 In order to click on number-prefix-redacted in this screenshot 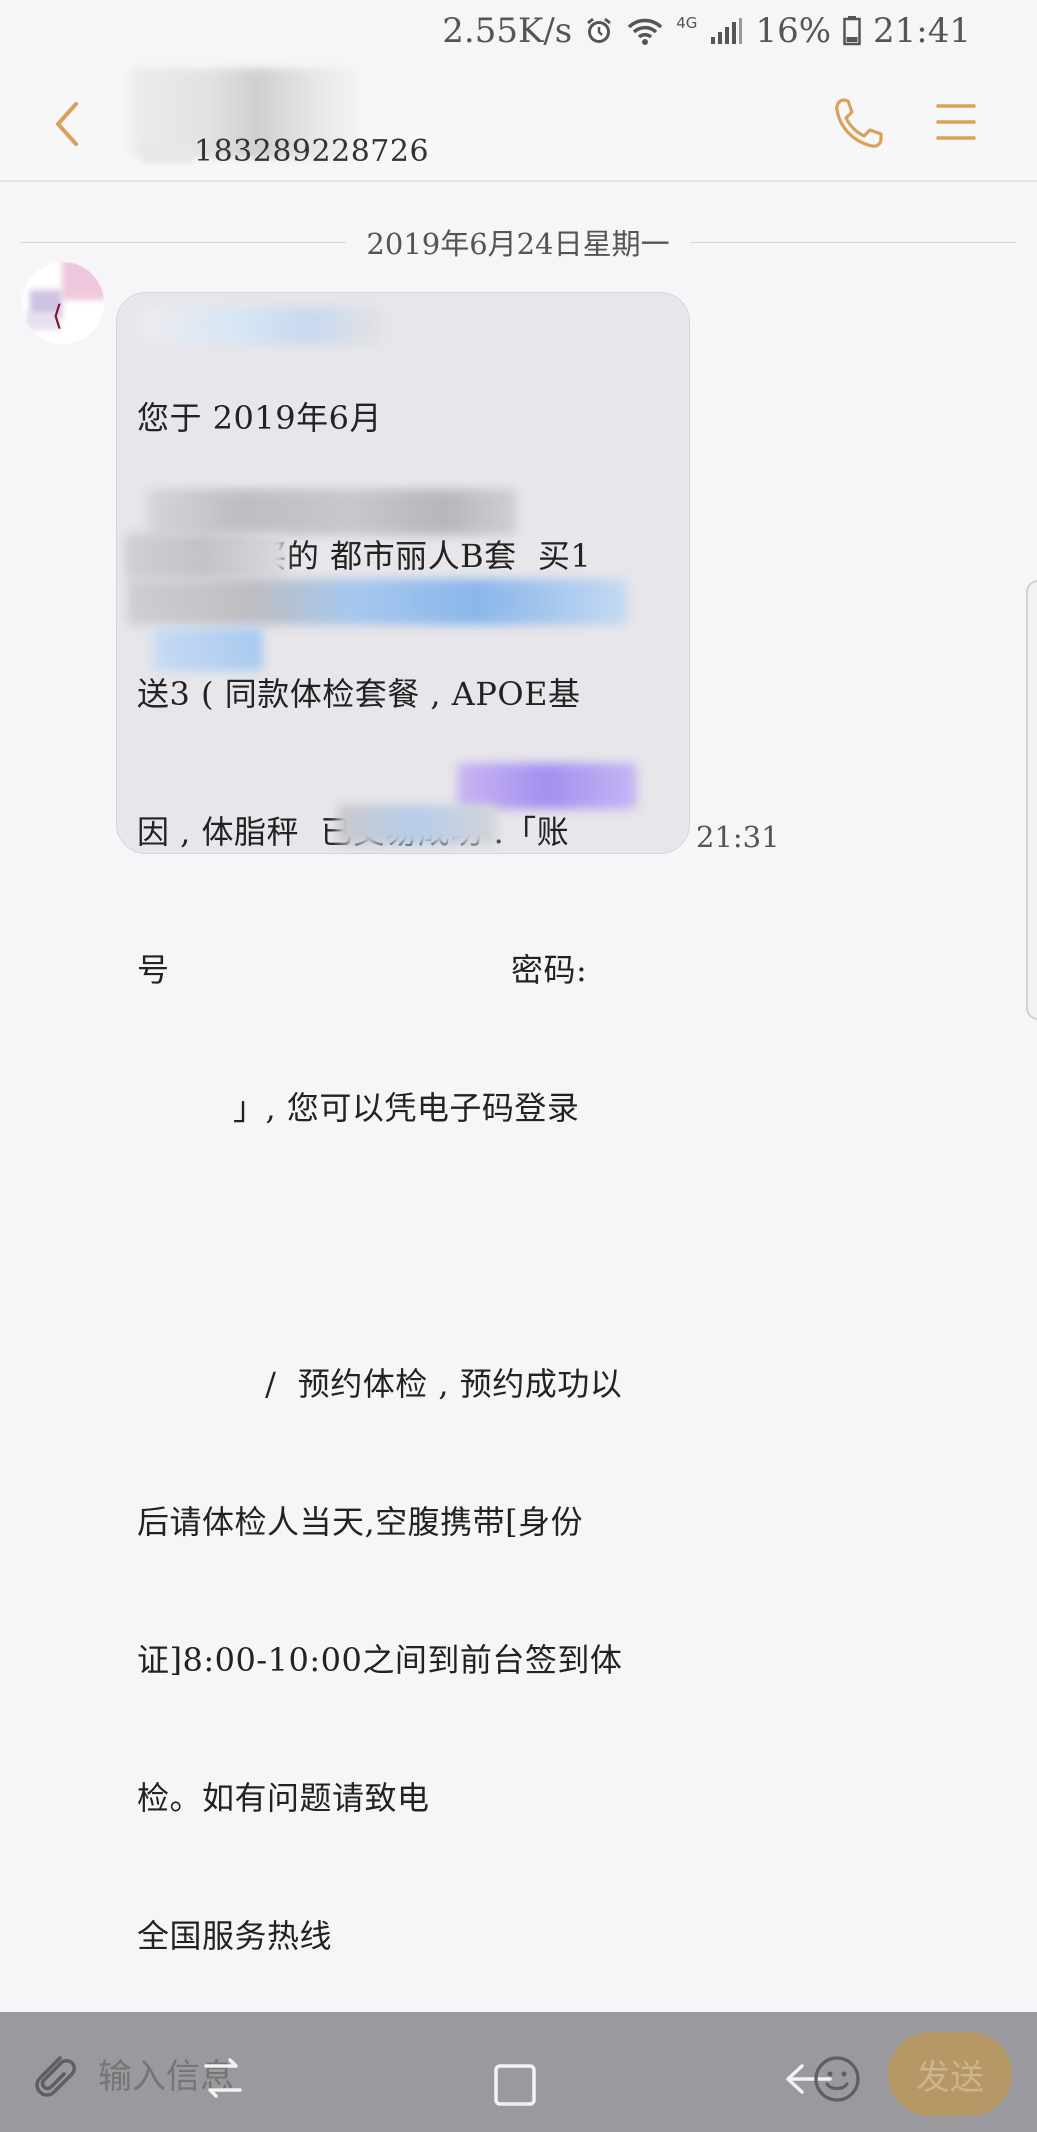, I will do `click(167, 153)`.